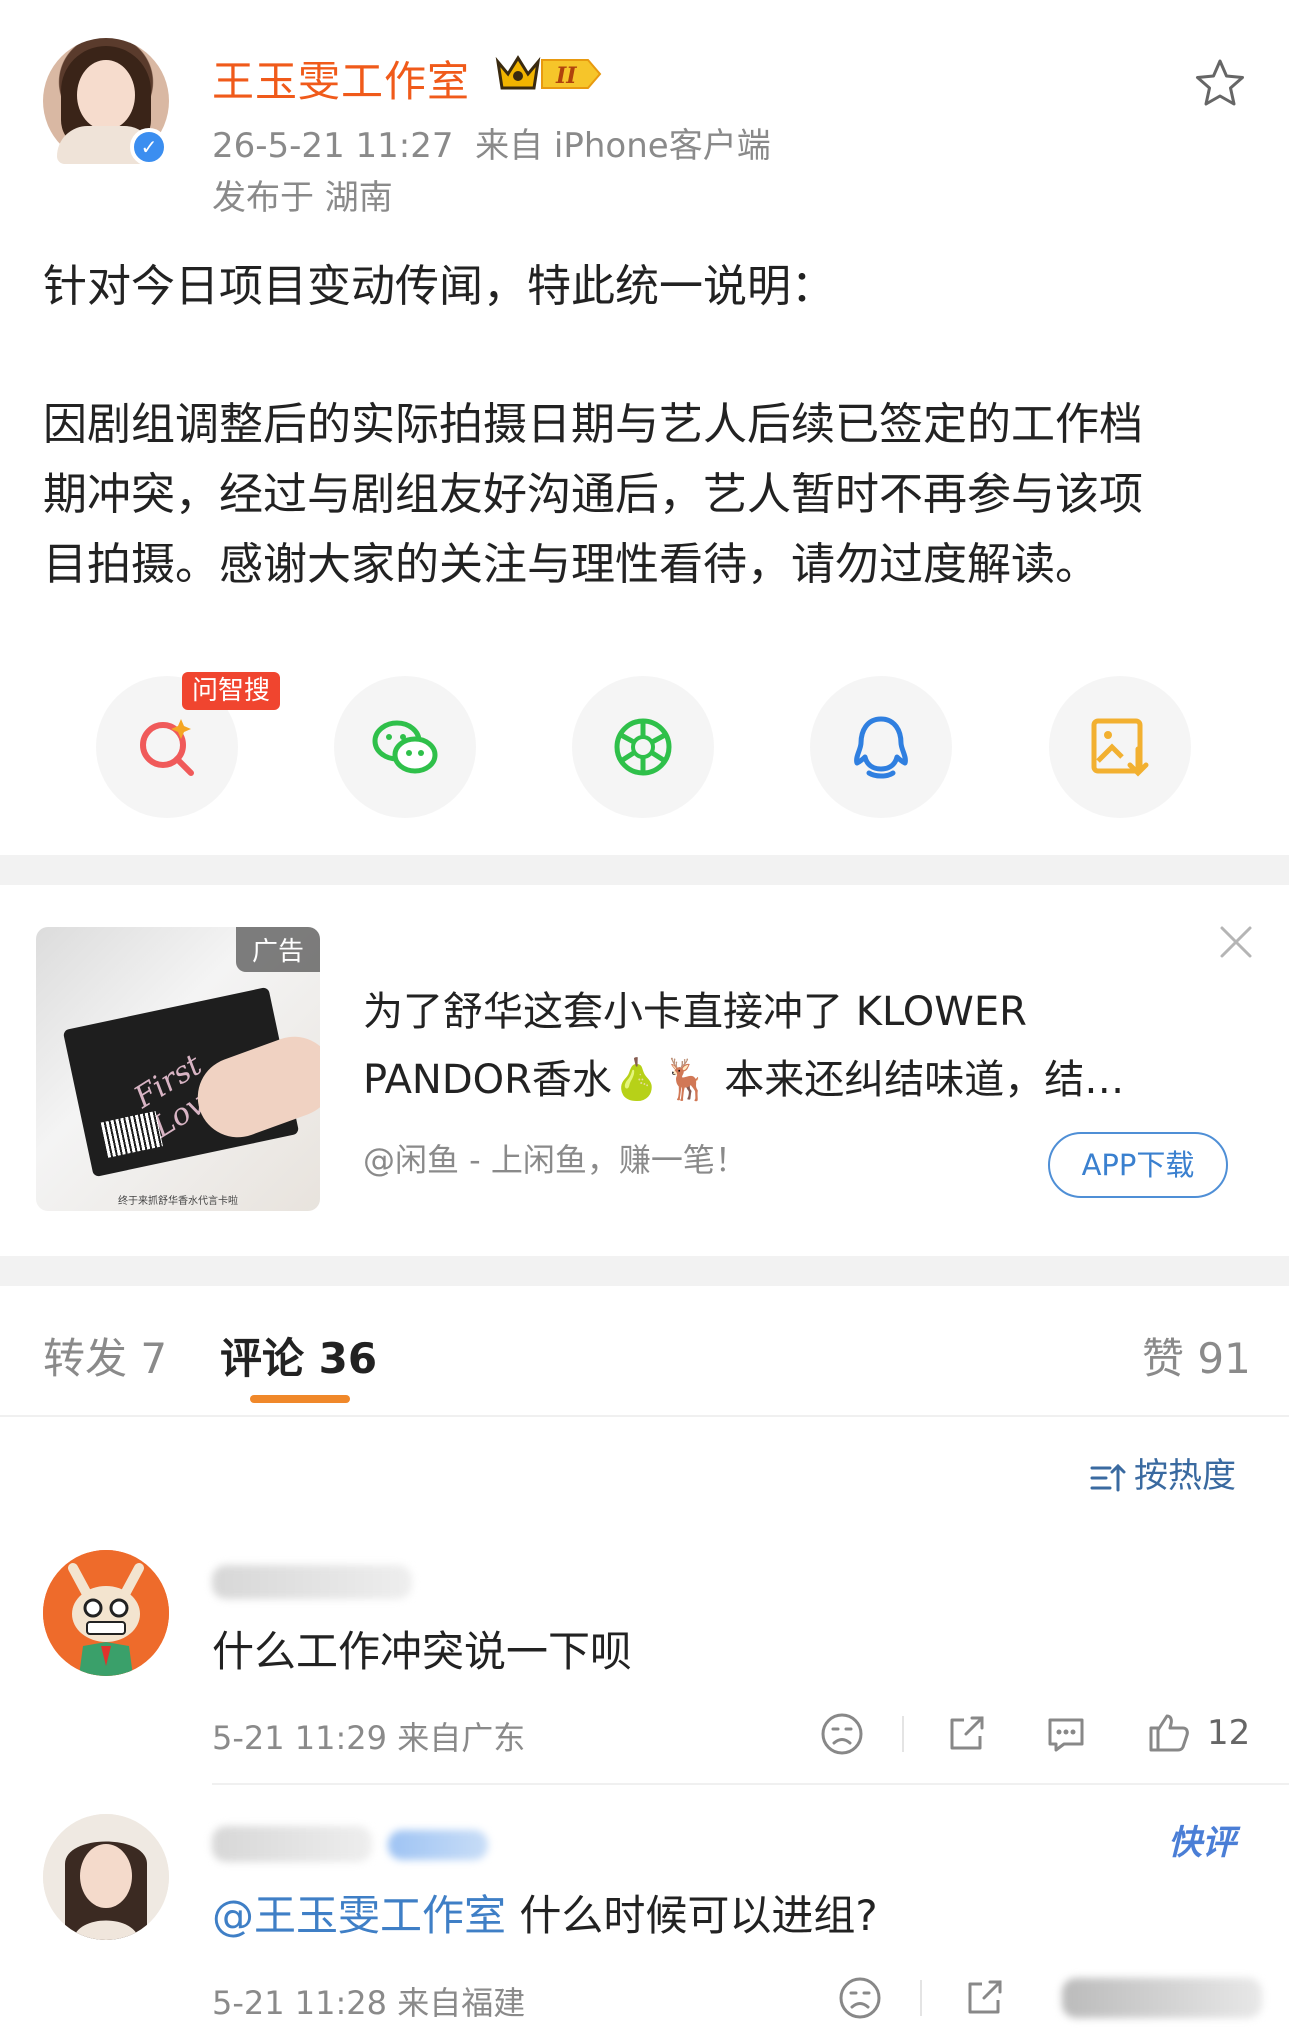  I want to click on moments-icon, so click(643, 747).